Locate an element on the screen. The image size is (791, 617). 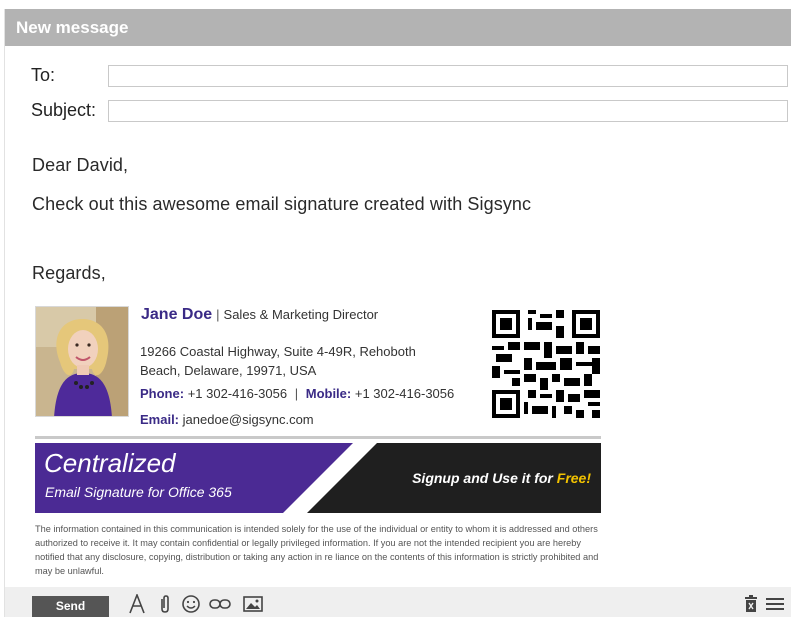
signature-divider is located at coordinates (318, 437).